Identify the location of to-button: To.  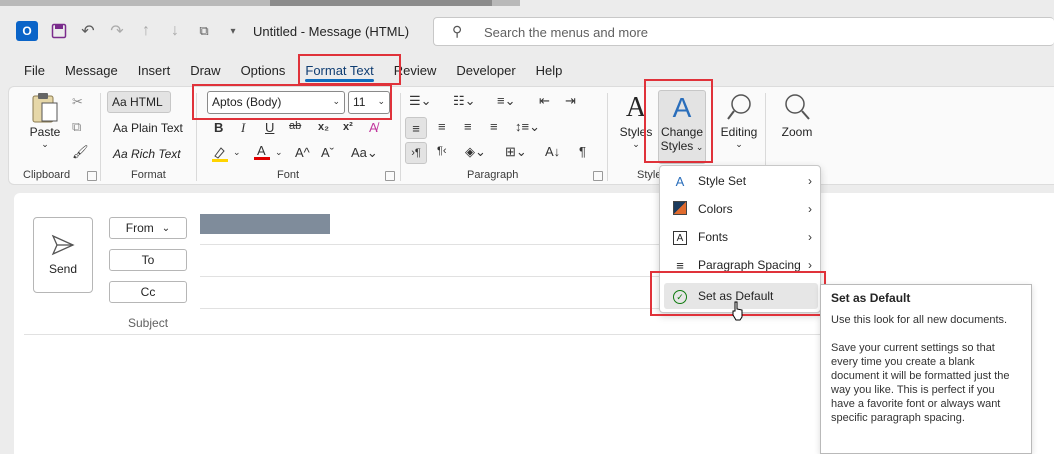
(148, 260).